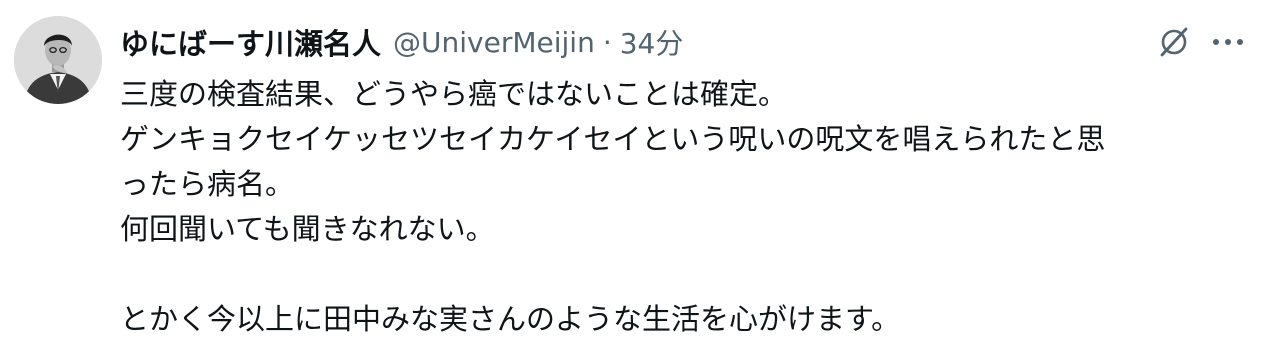 Image resolution: width=1282 pixels, height=364 pixels. Describe the element at coordinates (307, 229) in the screenshot. I see `tweet-text-line: 何回聞いても聞きなれない。` at that location.